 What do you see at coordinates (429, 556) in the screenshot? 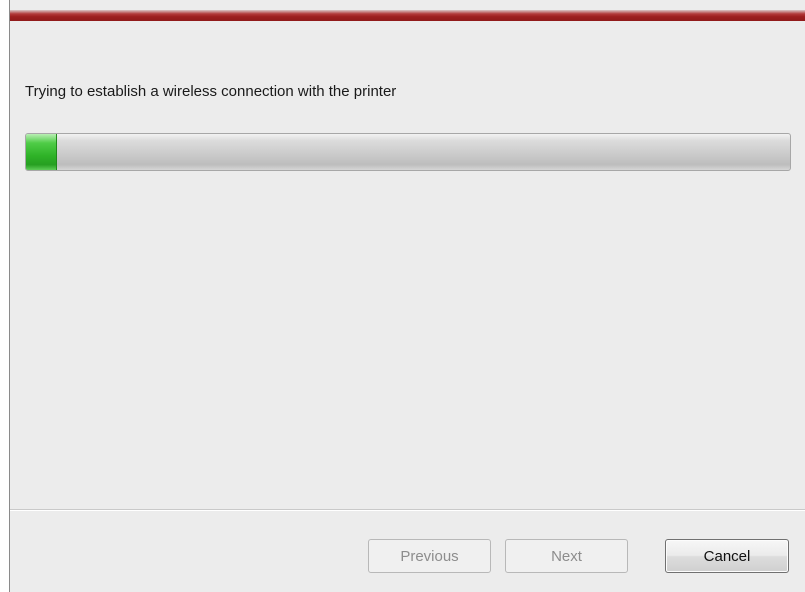
I see `previous-button: Previous` at bounding box center [429, 556].